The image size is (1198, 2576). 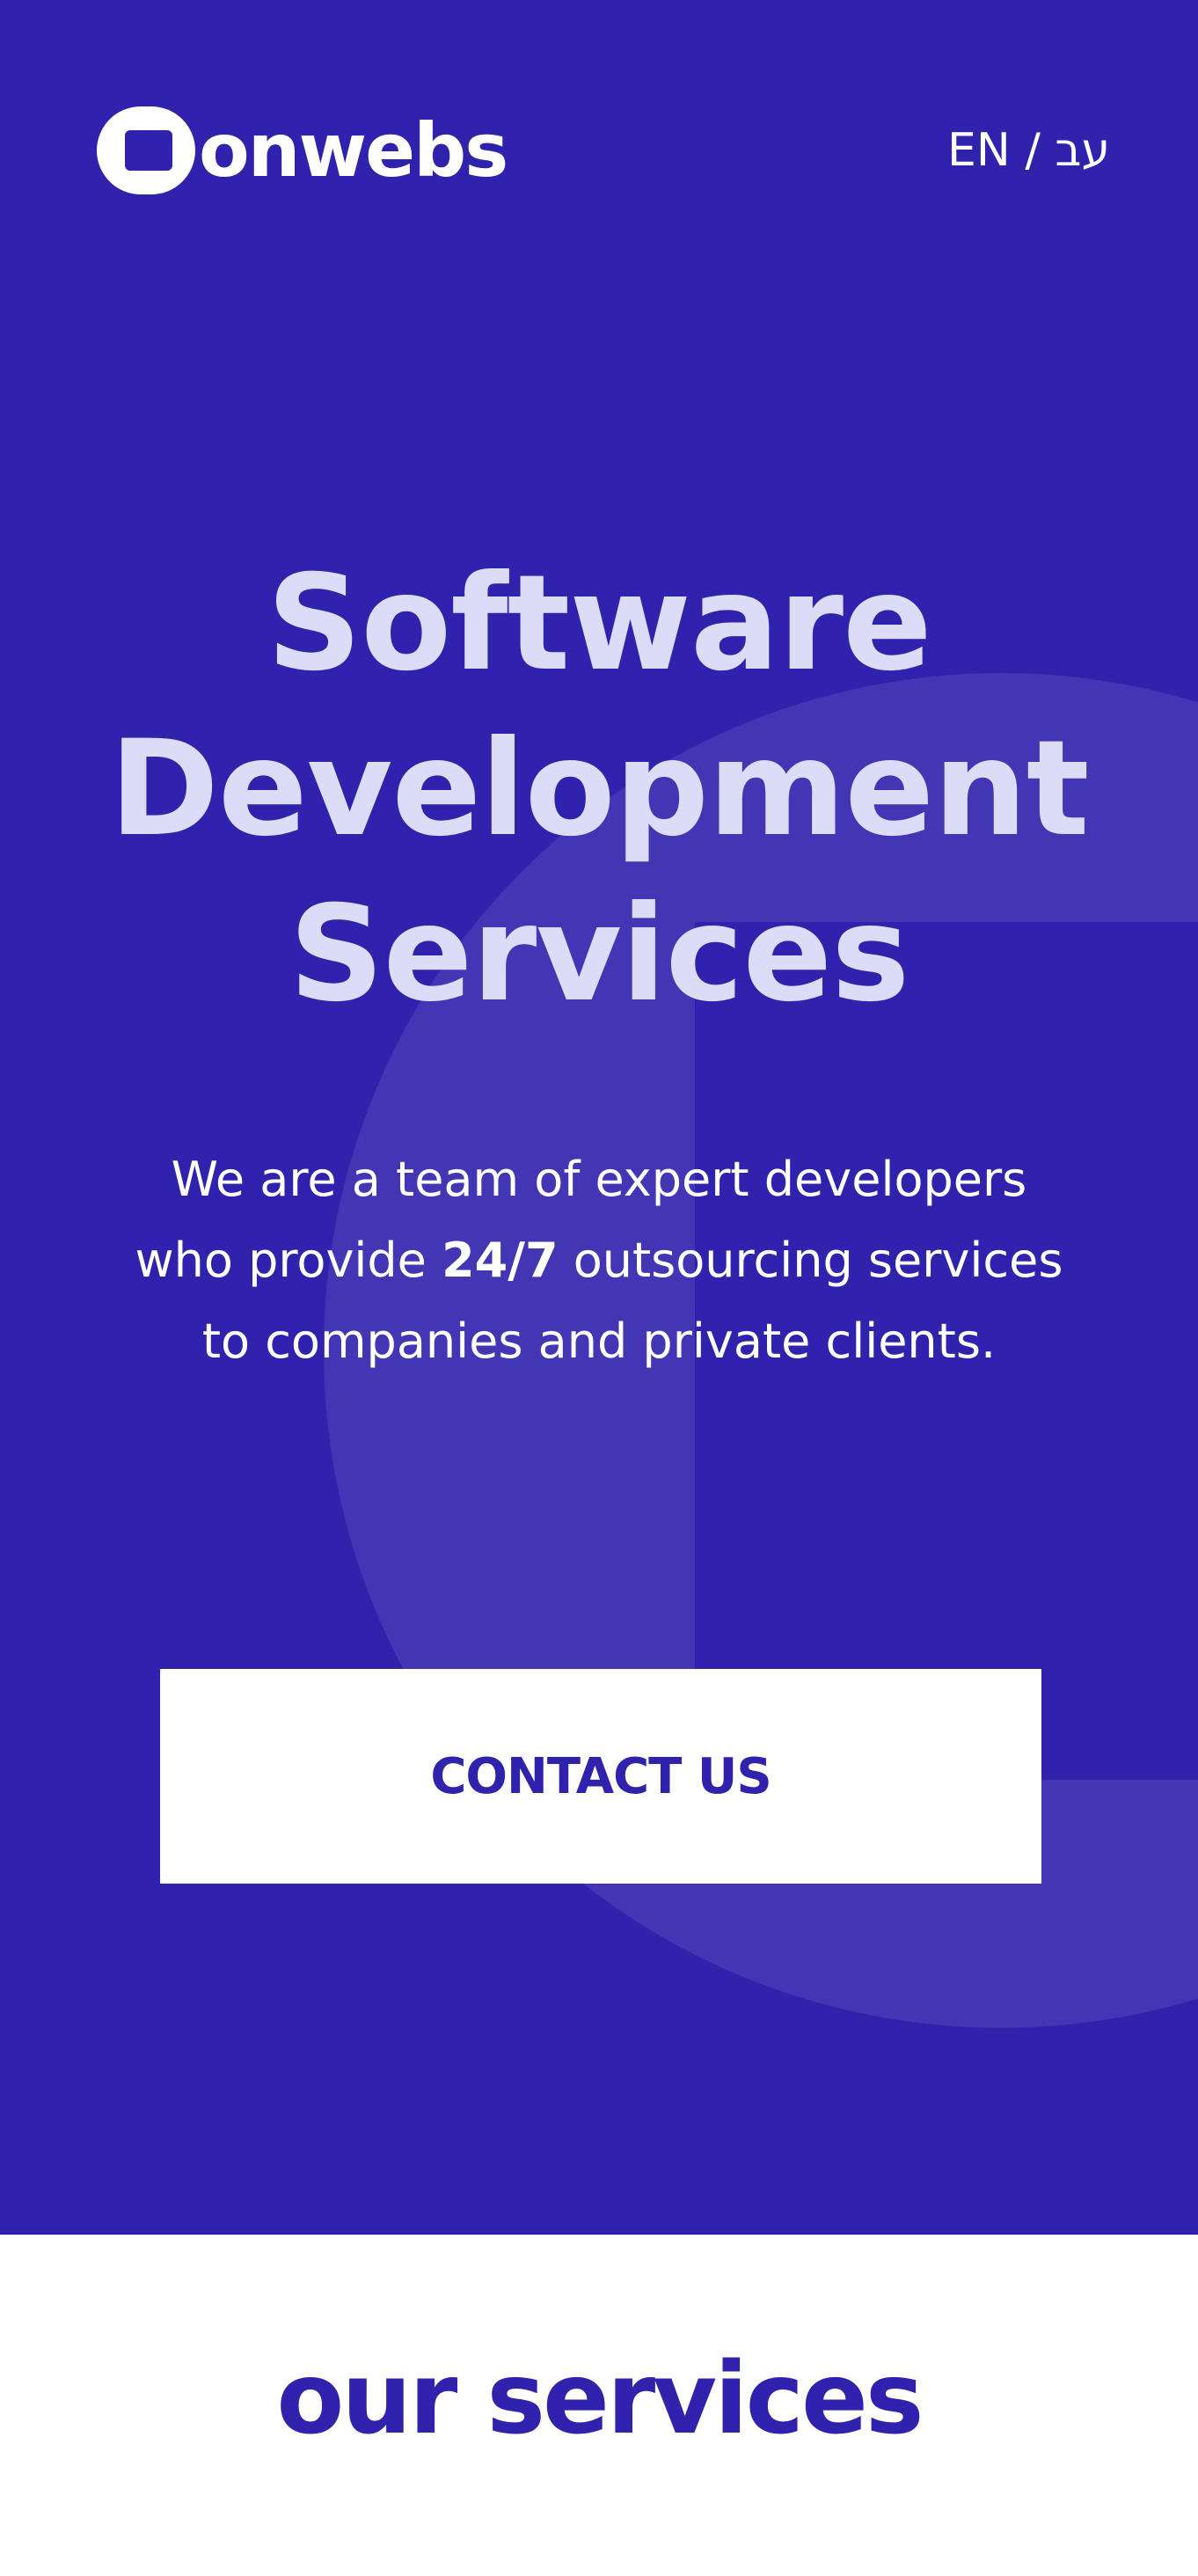 What do you see at coordinates (146, 150) in the screenshot?
I see `logo-icon` at bounding box center [146, 150].